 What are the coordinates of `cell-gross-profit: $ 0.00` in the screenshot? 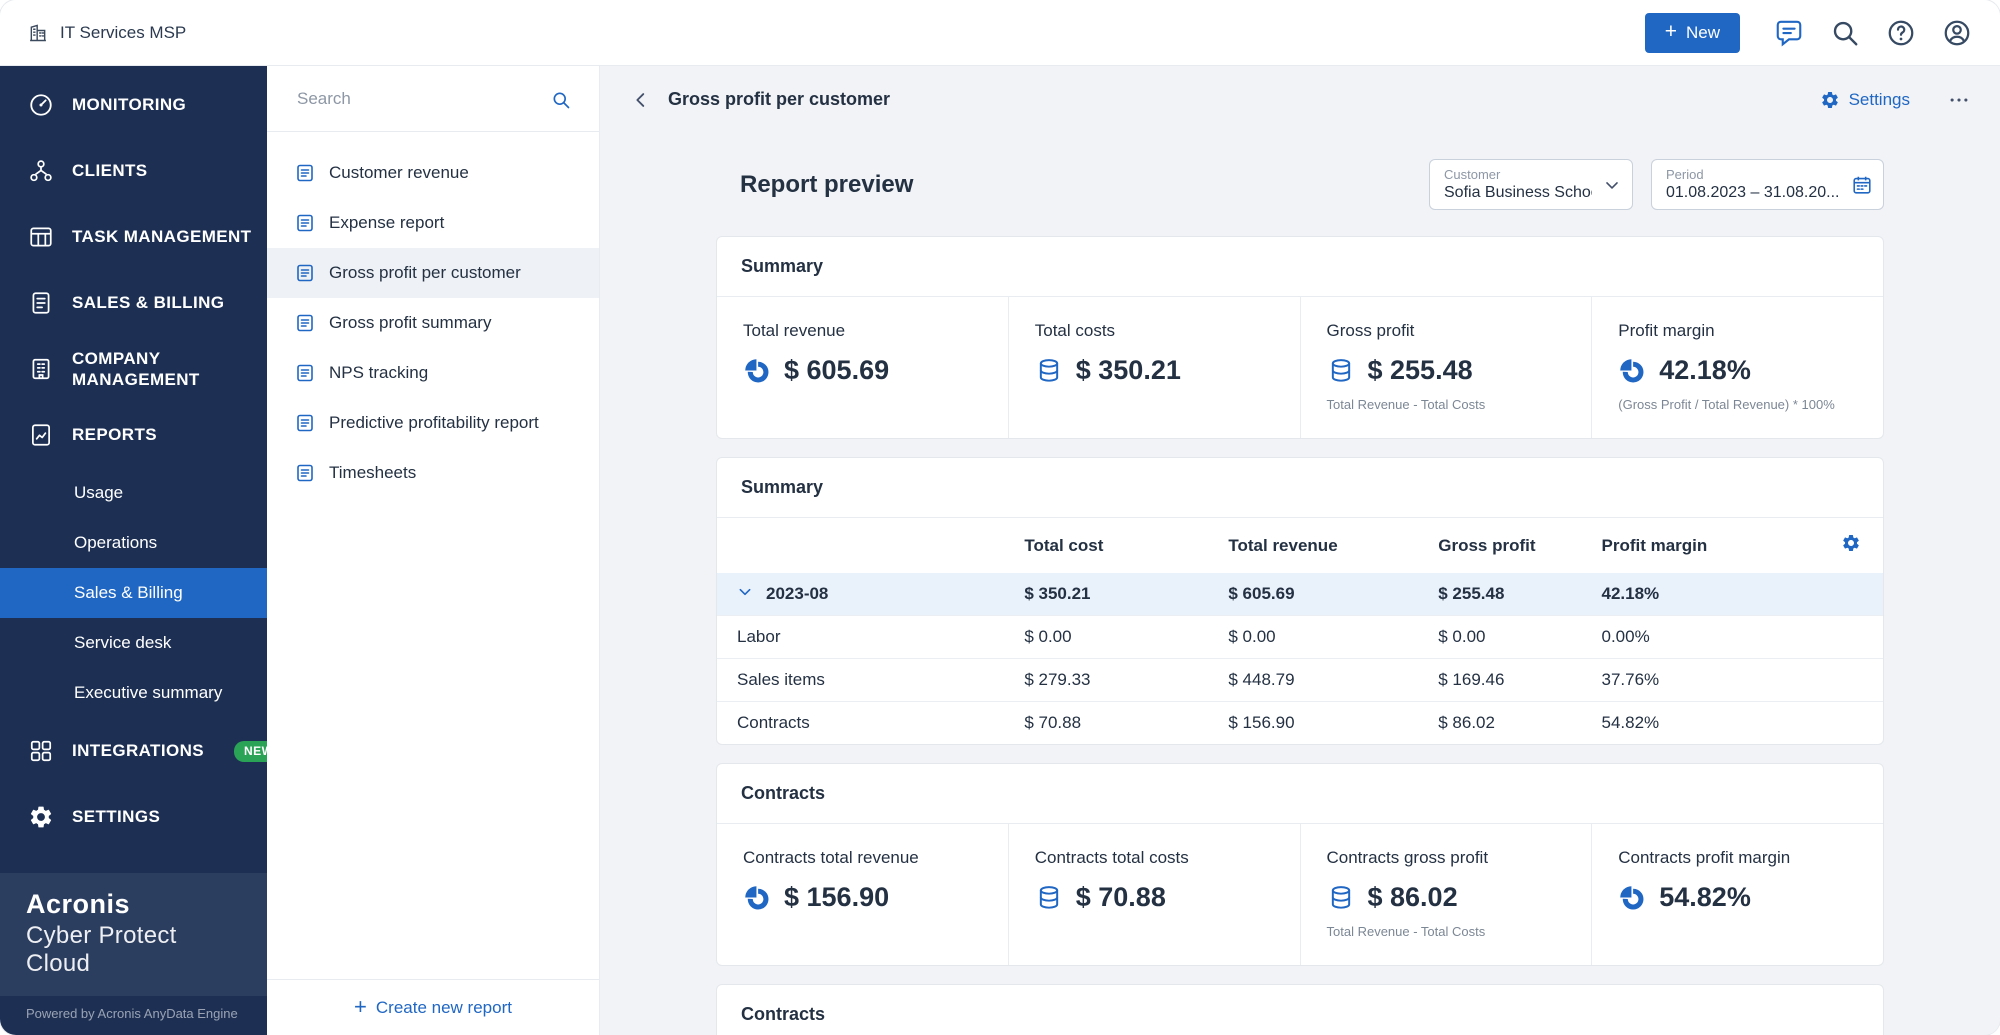 It's located at (1510, 637).